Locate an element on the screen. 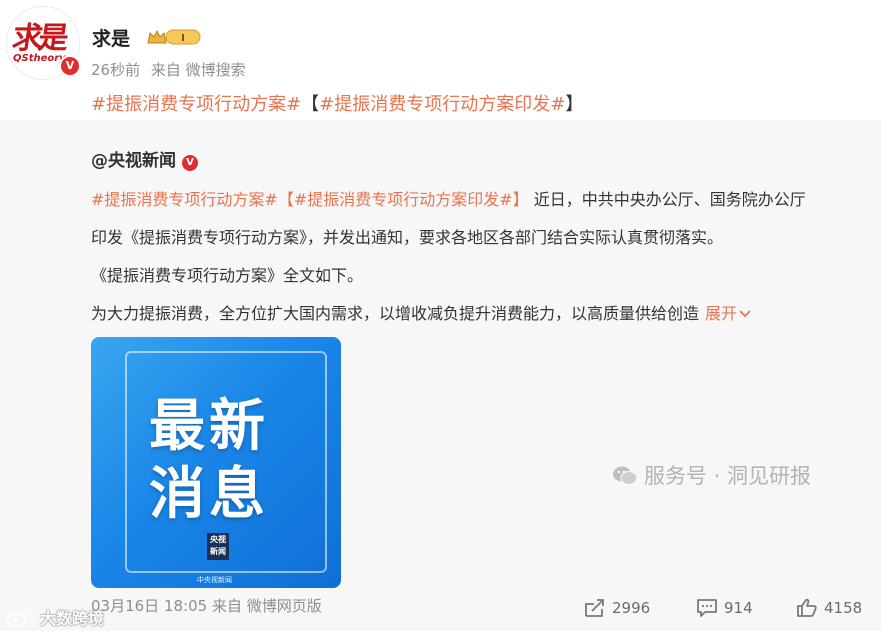 This screenshot has width=881, height=631. news-image: 最新 消息 央视新闻 中央视新闻 is located at coordinates (216, 462).